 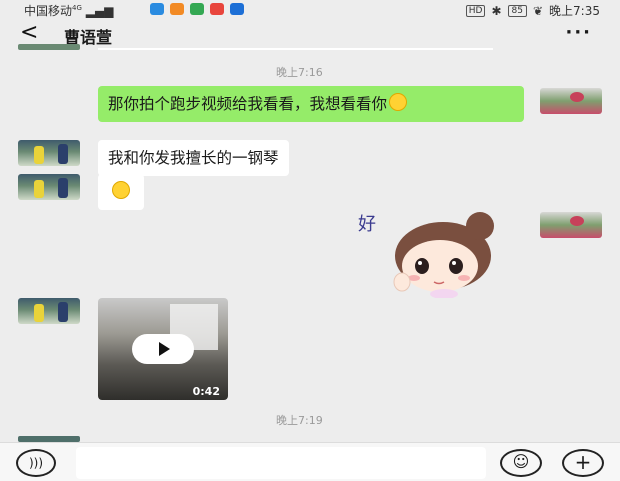 What do you see at coordinates (299, 72) in the screenshot?
I see `timestamp: 晚上7:16` at bounding box center [299, 72].